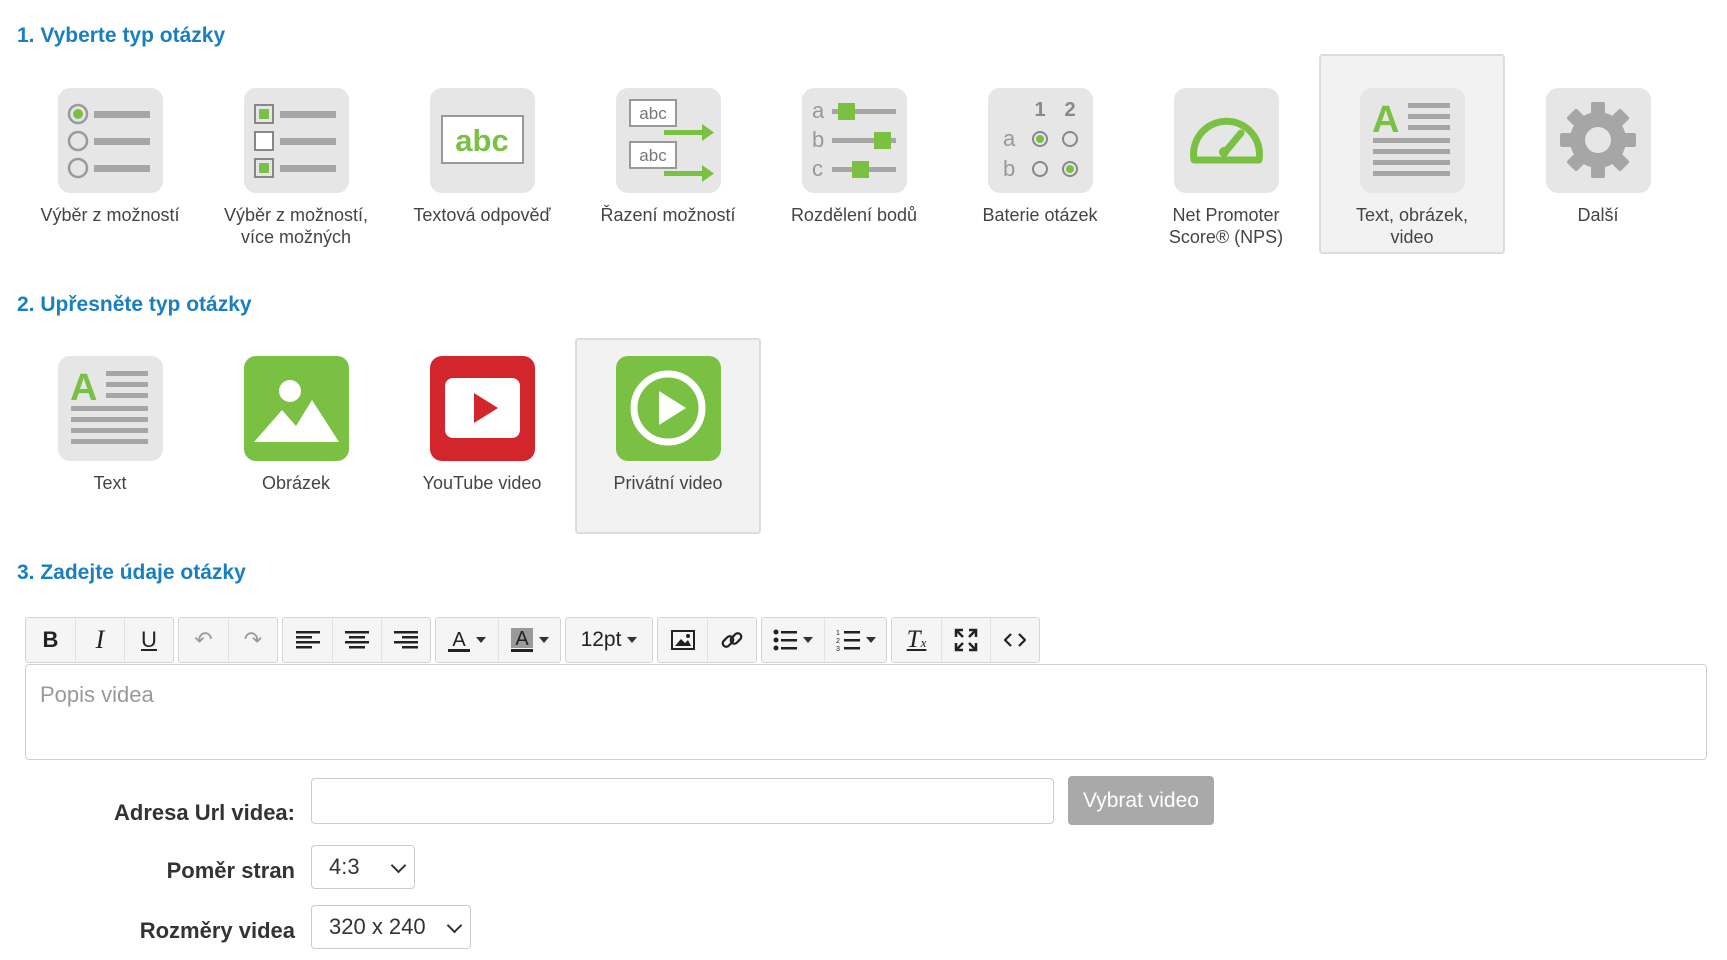 The image size is (1727, 960). I want to click on editor-toolbar: B I U ↶ ↷ A A 12pt 1 2 3 Tx, so click(534, 640).